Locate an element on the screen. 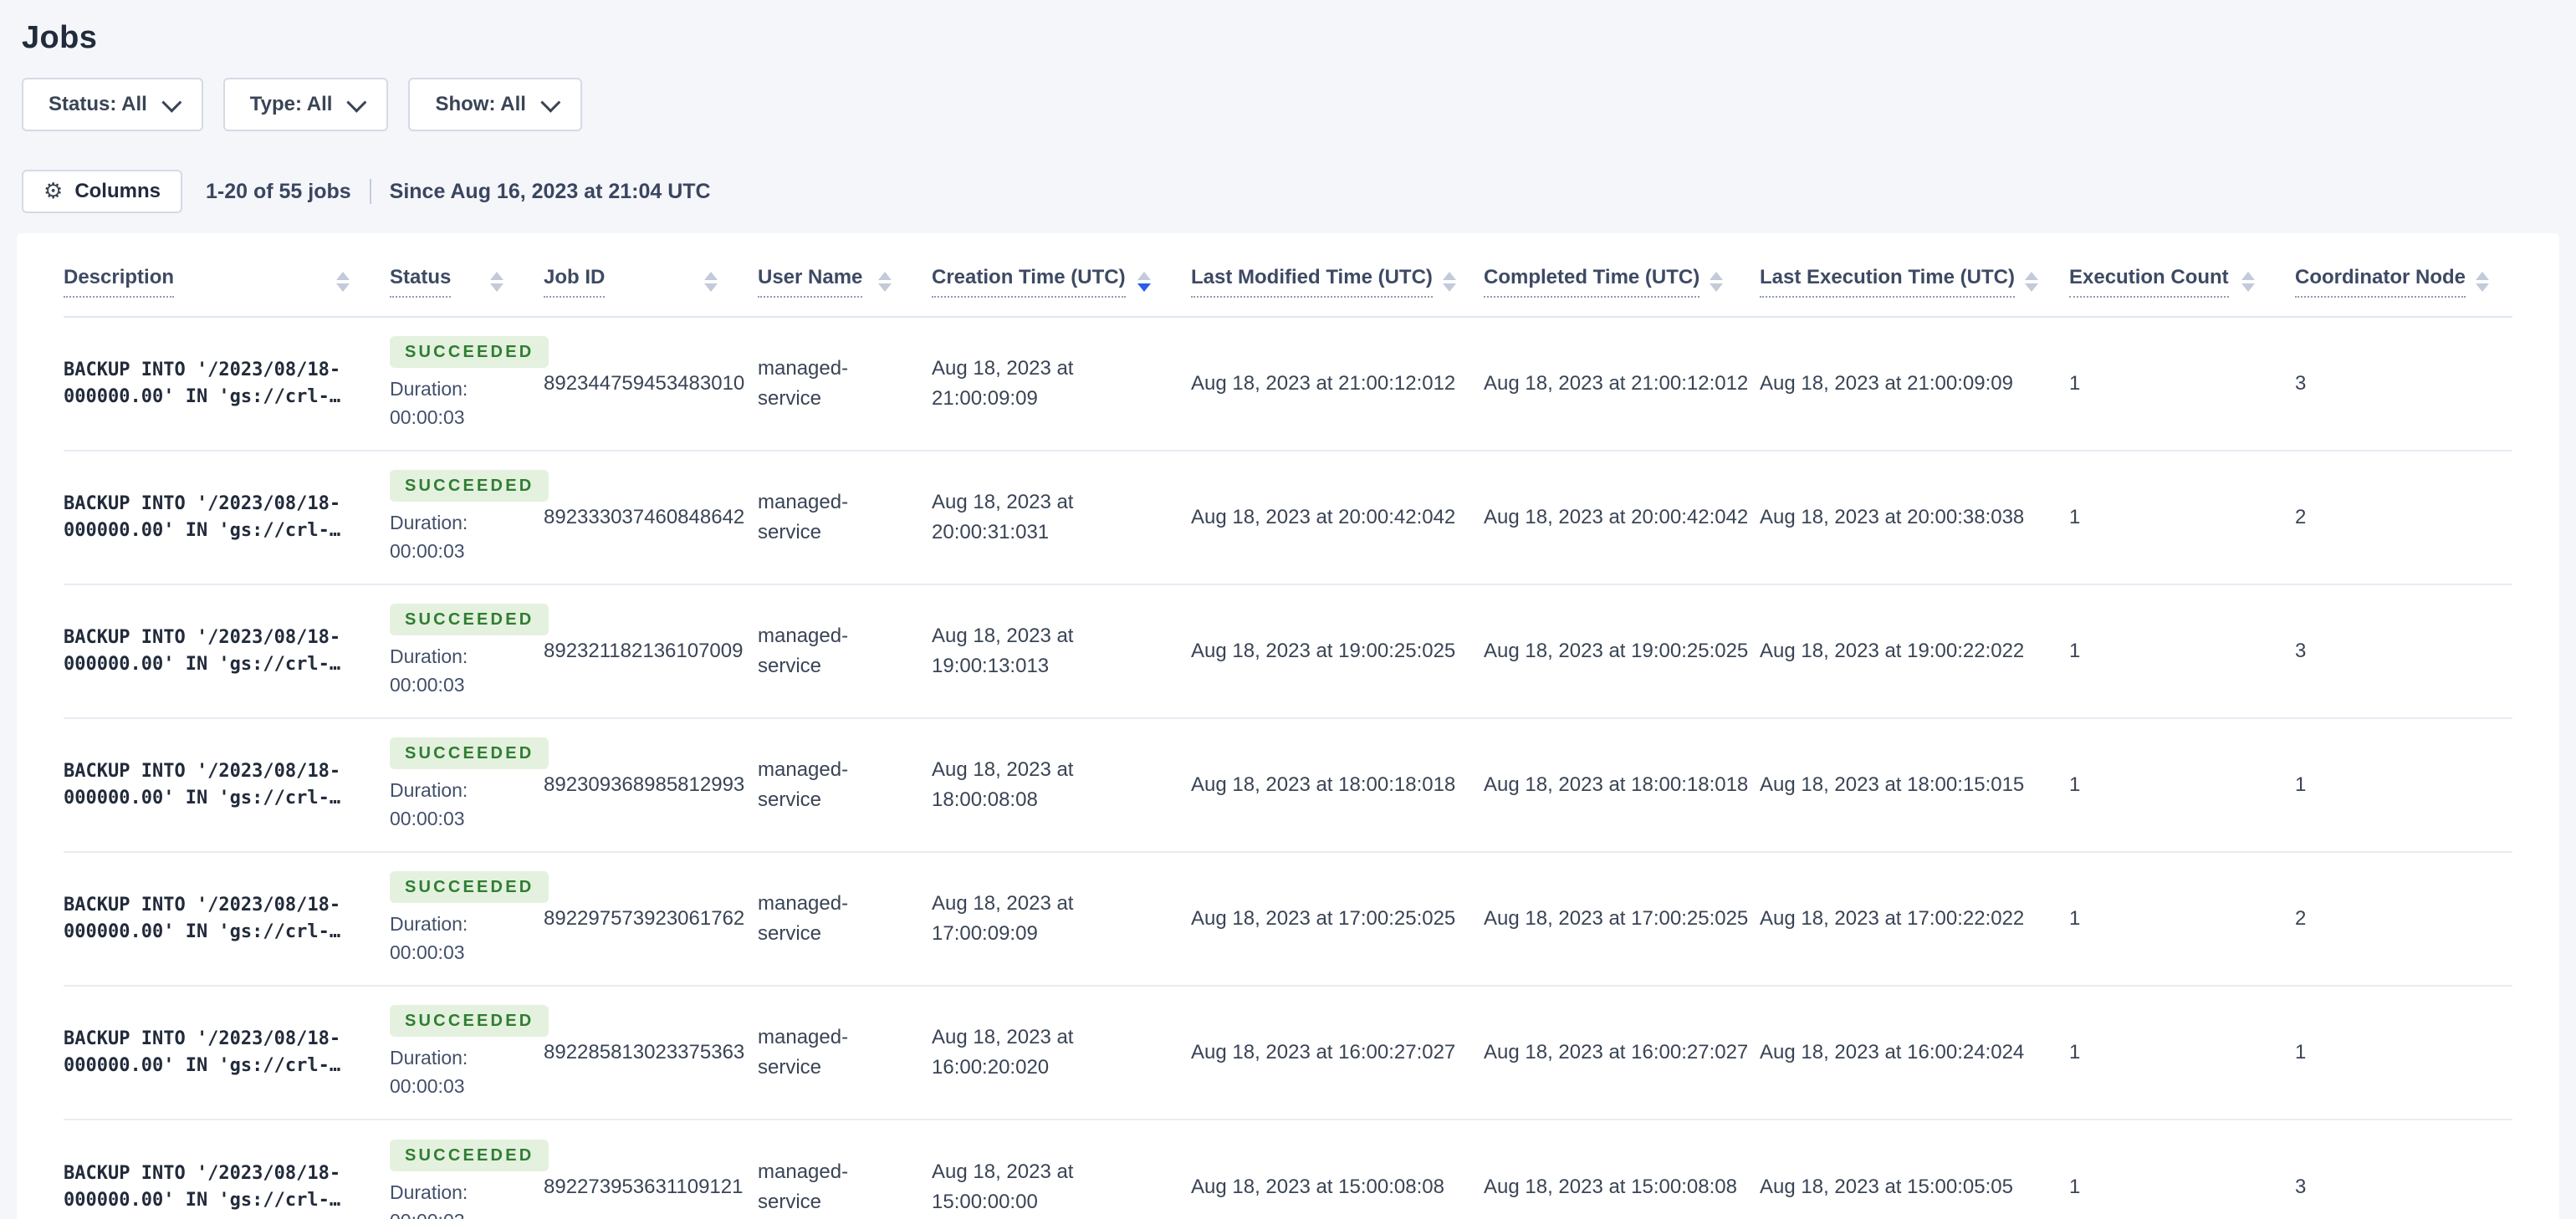  column-header-job-id: Job ID is located at coordinates (651, 275).